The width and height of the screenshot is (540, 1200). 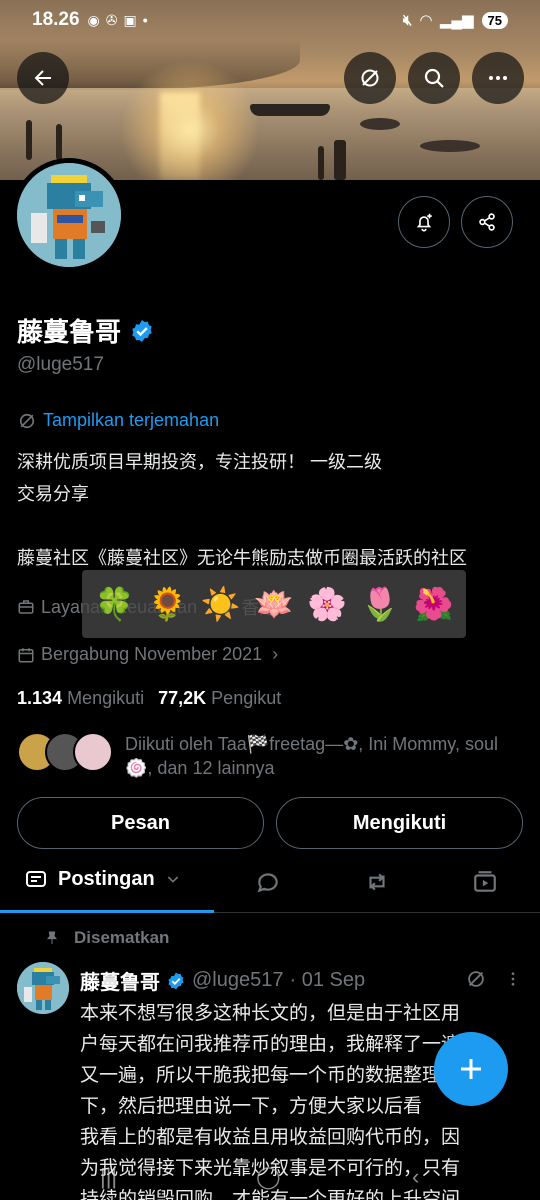 I want to click on app-icon: ✇, so click(x=111, y=19).